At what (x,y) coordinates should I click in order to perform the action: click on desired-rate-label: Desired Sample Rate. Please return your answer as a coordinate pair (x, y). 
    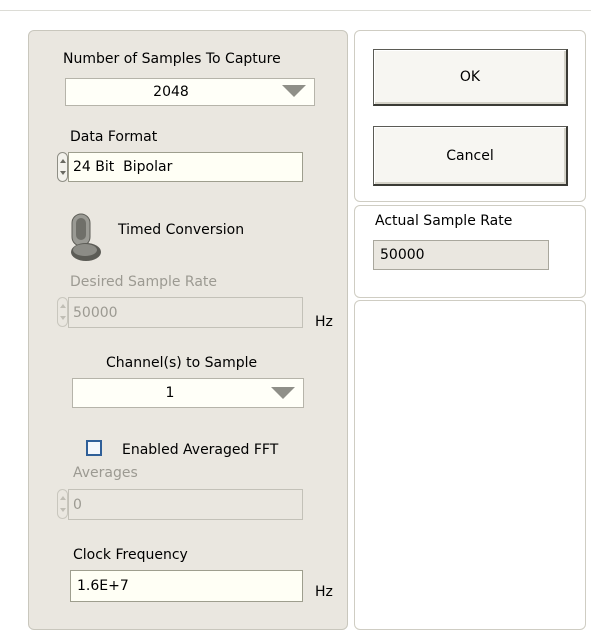
    Looking at the image, I should click on (144, 282).